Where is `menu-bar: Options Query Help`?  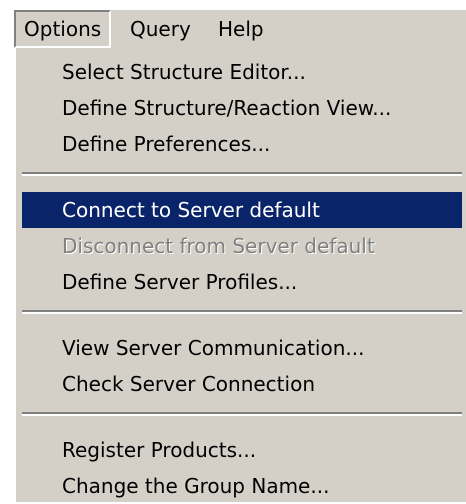 menu-bar: Options Query Help is located at coordinates (240, 29).